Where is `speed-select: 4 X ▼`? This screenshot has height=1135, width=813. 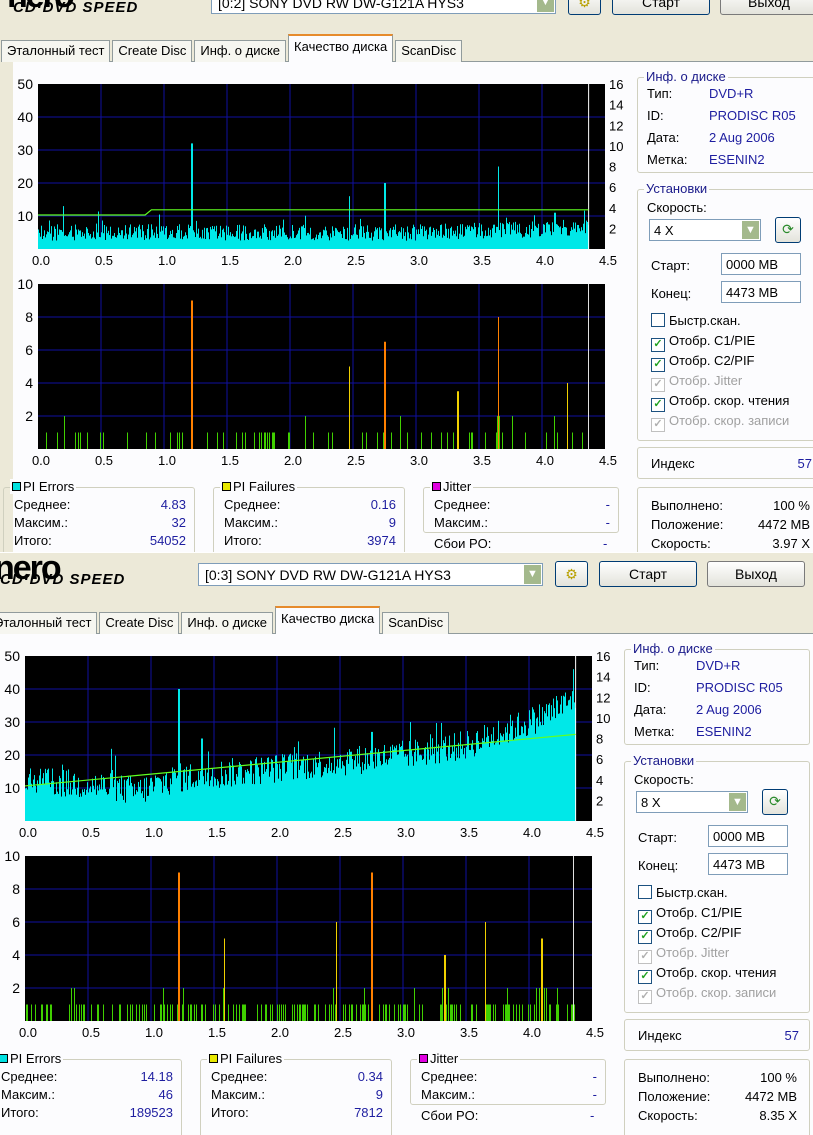 speed-select: 4 X ▼ is located at coordinates (705, 230).